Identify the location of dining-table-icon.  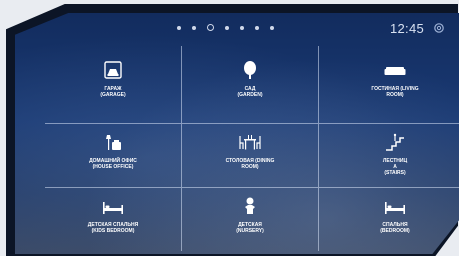
(250, 142).